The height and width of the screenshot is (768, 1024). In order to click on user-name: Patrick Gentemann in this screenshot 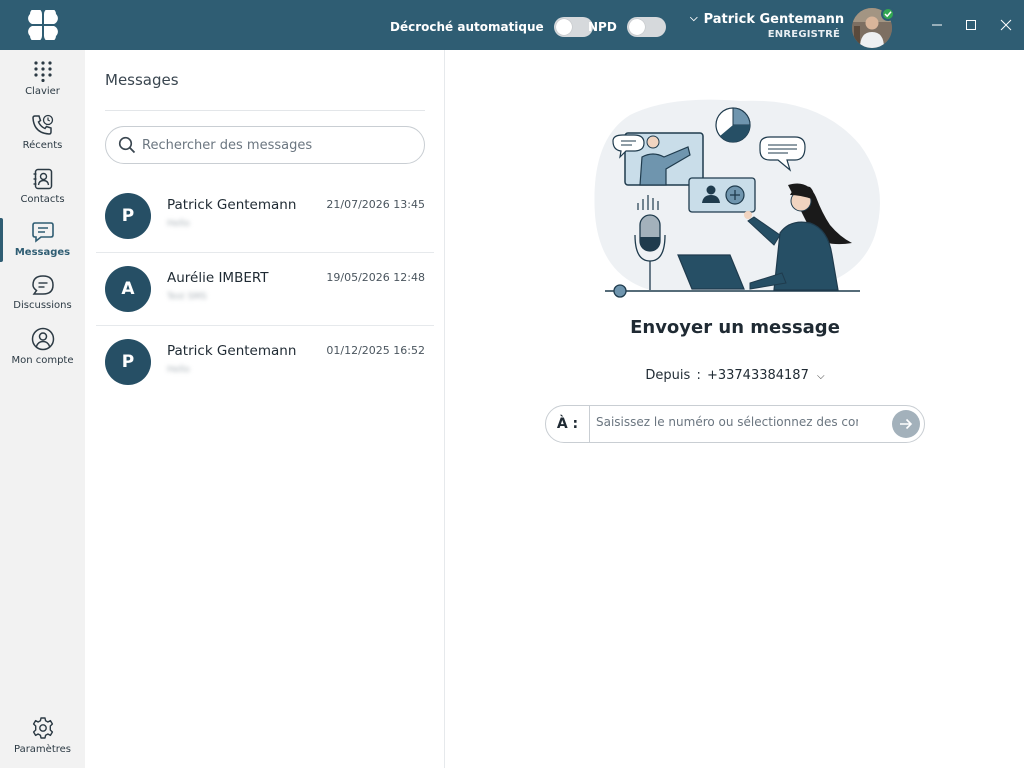, I will do `click(774, 19)`.